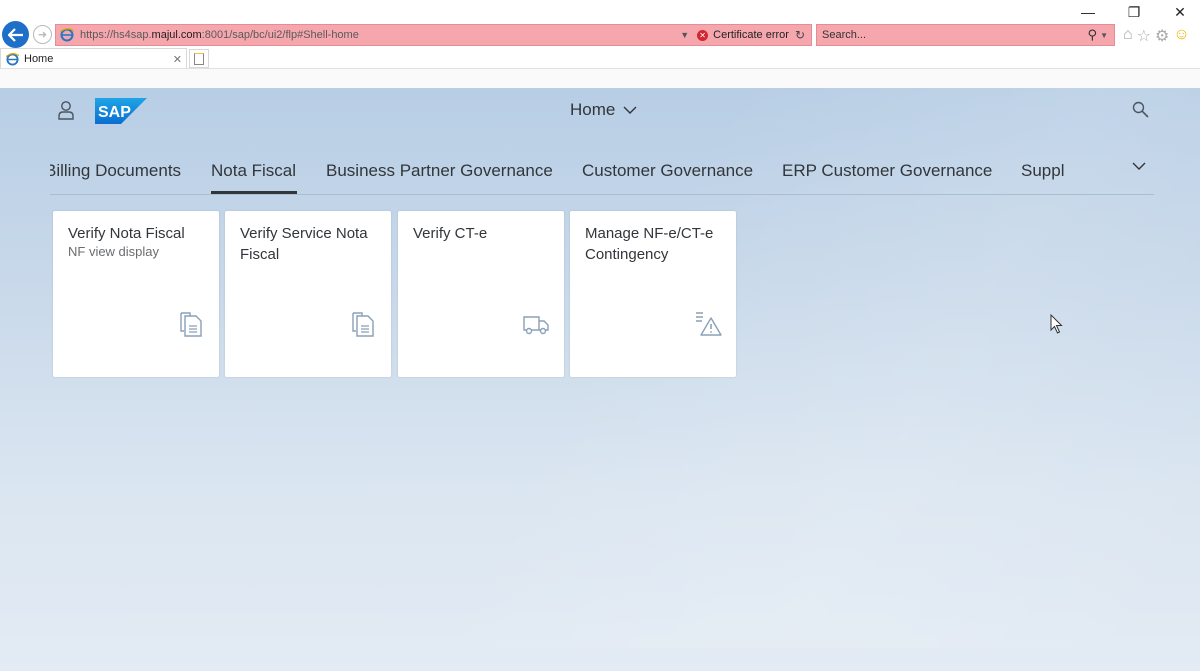  I want to click on tile-title: Verify Nota Fiscal, so click(126, 233).